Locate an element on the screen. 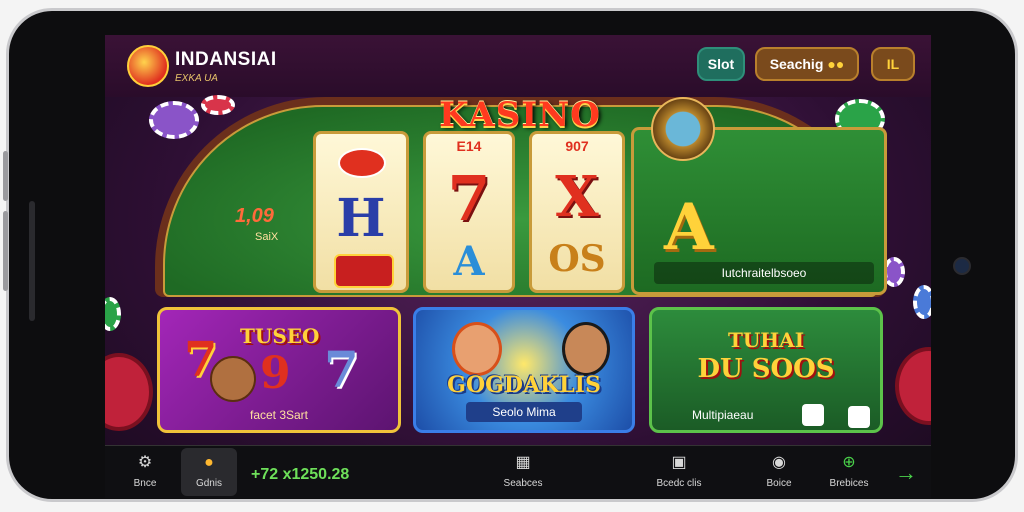 This screenshot has height=512, width=1024. game-card: TUHAI DU SOOS Multipiaeau is located at coordinates (766, 370).